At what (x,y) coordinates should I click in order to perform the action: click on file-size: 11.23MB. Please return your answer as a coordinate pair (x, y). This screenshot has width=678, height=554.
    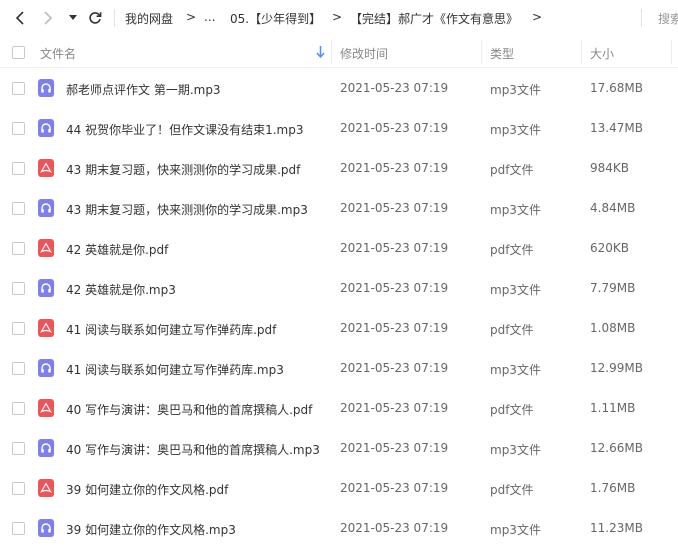
    Looking at the image, I should click on (616, 528).